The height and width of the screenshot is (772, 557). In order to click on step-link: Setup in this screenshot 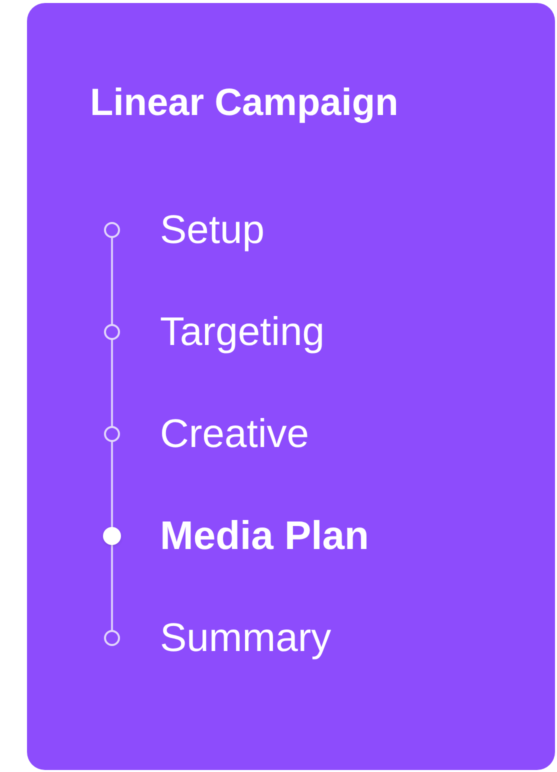, I will do `click(212, 230)`.